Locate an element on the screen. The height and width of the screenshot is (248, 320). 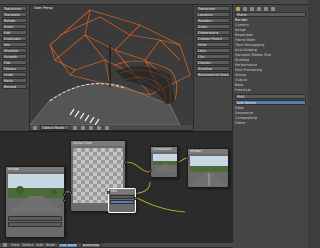
tool-shelf-item-3: Scale is located at coordinates (14, 26).